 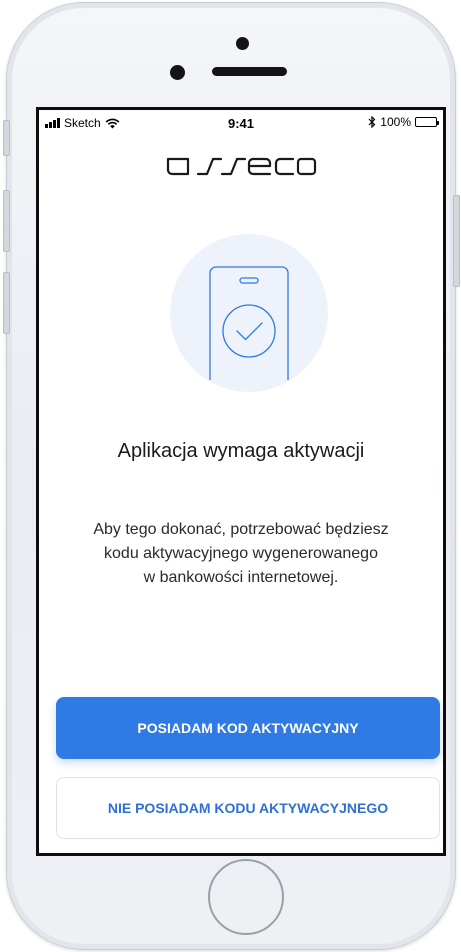 What do you see at coordinates (372, 122) in the screenshot?
I see `bluetooth-icon` at bounding box center [372, 122].